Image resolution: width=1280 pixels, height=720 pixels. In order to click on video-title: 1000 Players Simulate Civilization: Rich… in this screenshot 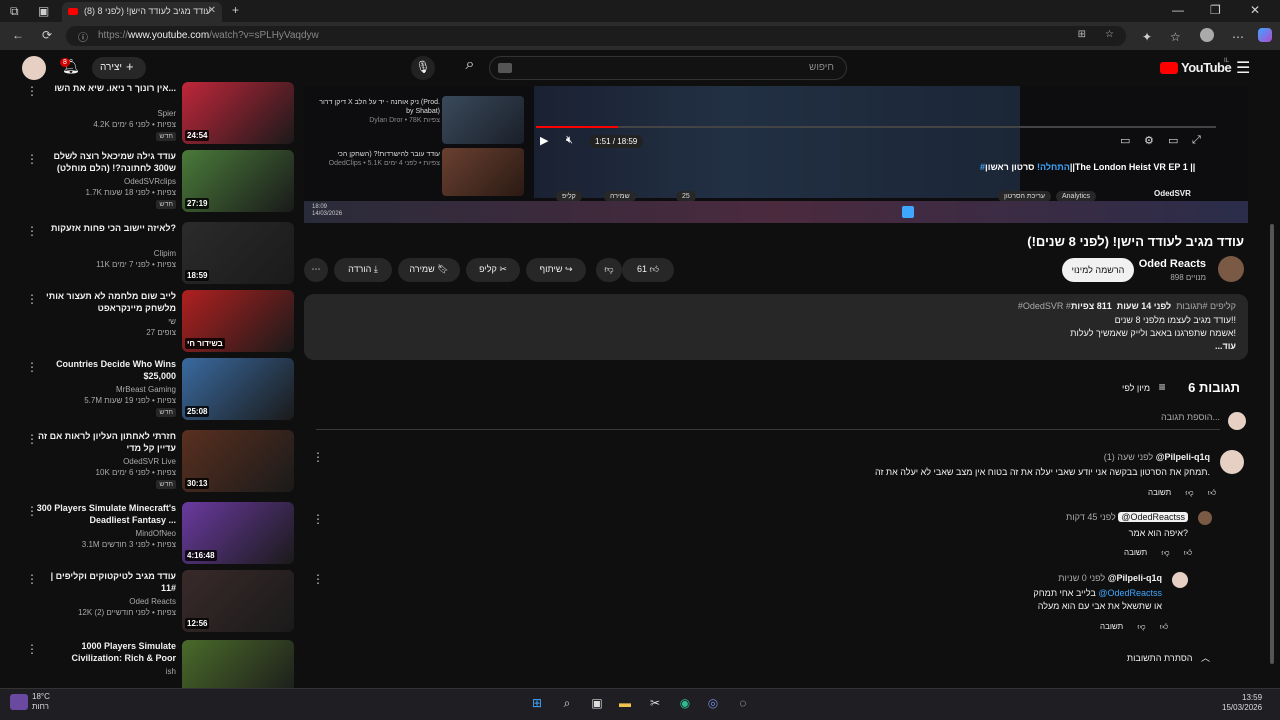, I will do `click(106, 652)`.